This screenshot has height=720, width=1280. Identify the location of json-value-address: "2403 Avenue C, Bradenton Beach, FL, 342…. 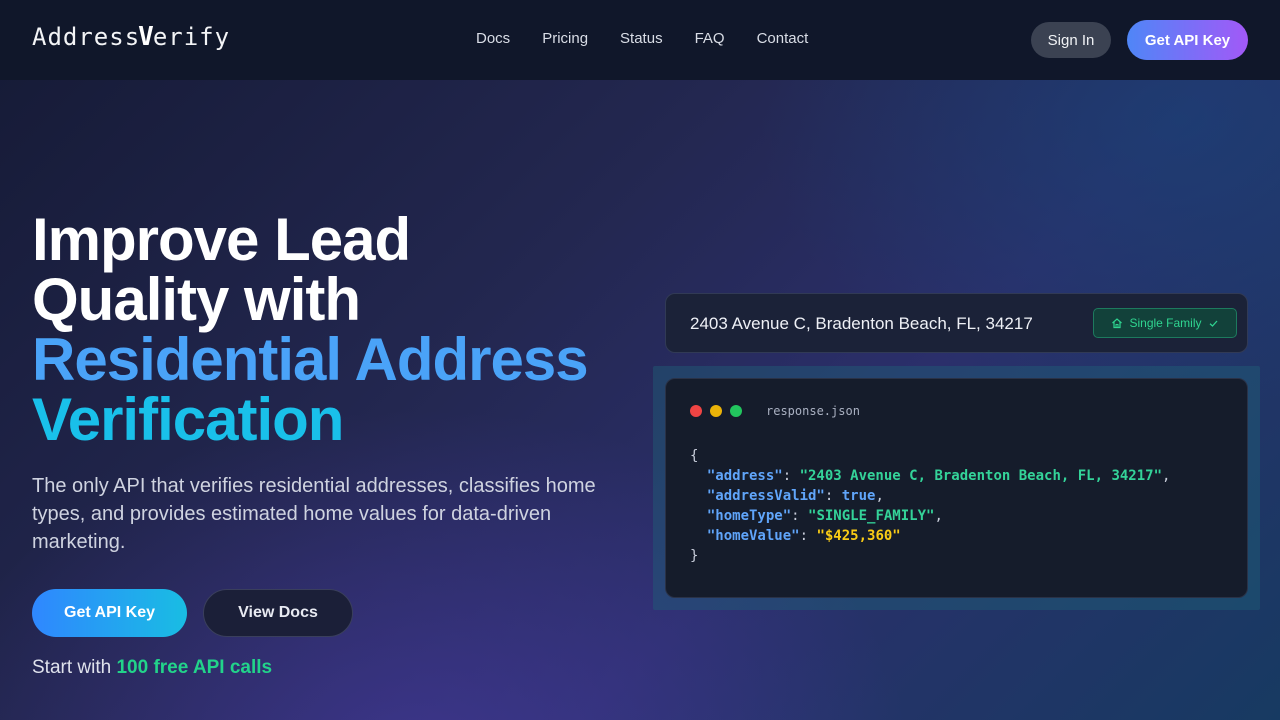
(981, 476).